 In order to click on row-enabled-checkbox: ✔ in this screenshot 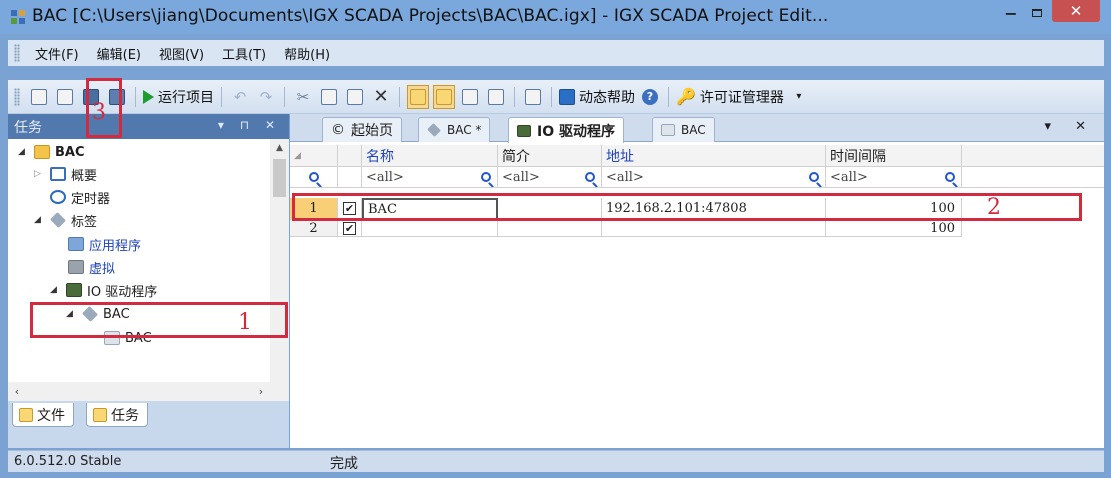, I will do `click(350, 228)`.